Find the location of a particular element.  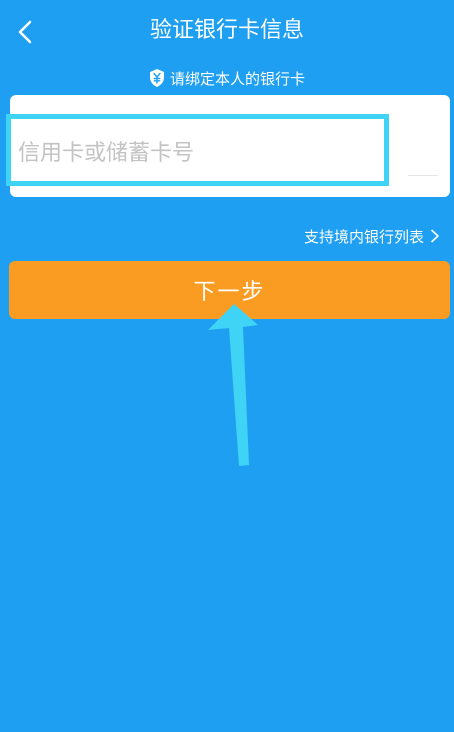

shield-yen-icon is located at coordinates (156, 78).